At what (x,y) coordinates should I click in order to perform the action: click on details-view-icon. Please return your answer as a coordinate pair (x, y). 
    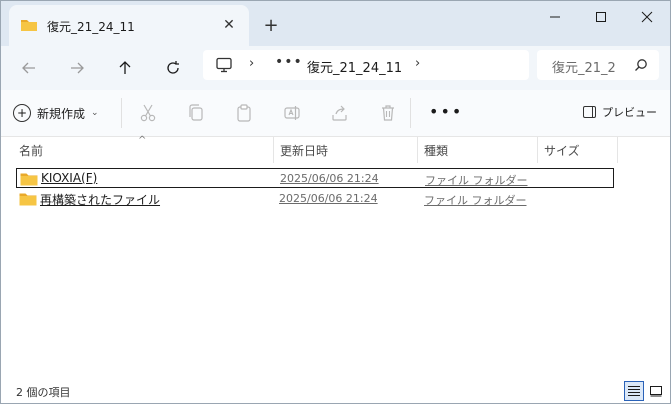
    Looking at the image, I should click on (634, 391).